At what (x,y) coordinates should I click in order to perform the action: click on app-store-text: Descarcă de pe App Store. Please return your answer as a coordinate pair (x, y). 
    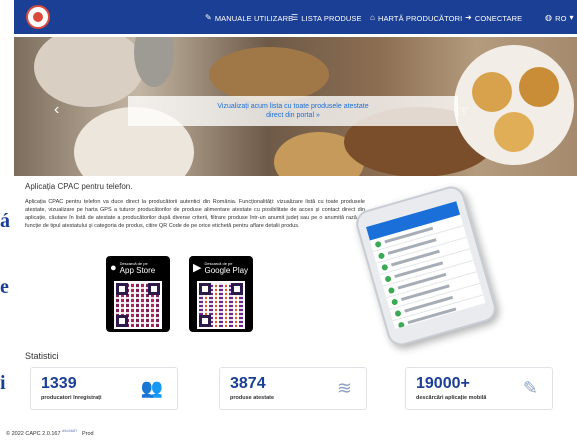
    Looking at the image, I should click on (138, 268).